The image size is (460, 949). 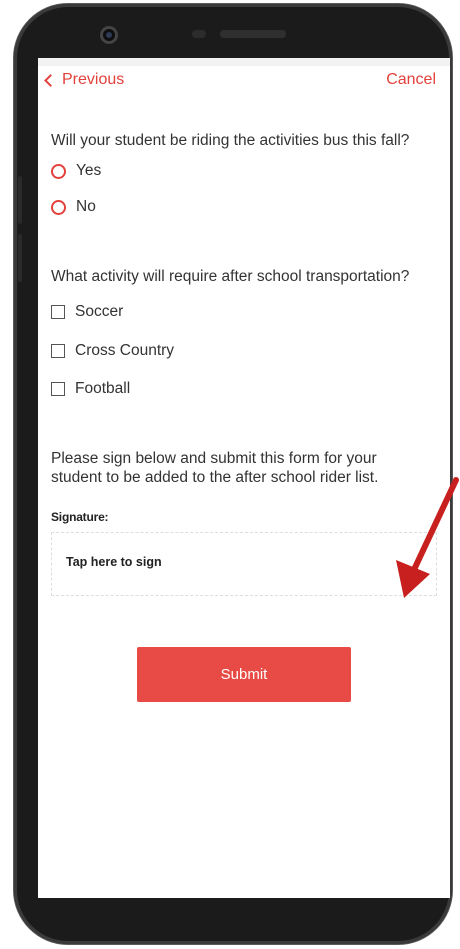 What do you see at coordinates (109, 35) in the screenshot?
I see `front-camera-icon` at bounding box center [109, 35].